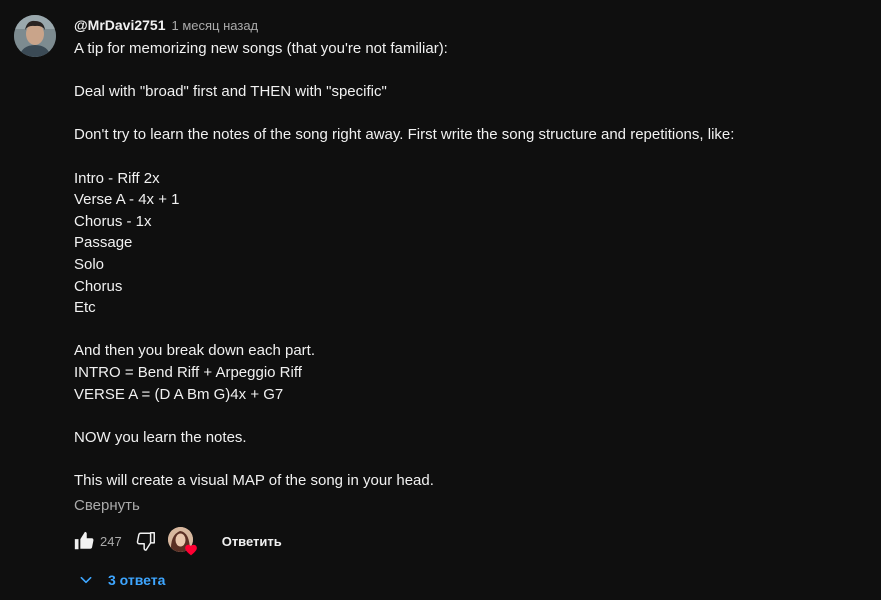 The image size is (881, 600). I want to click on comment-line: Solo, so click(89, 264).